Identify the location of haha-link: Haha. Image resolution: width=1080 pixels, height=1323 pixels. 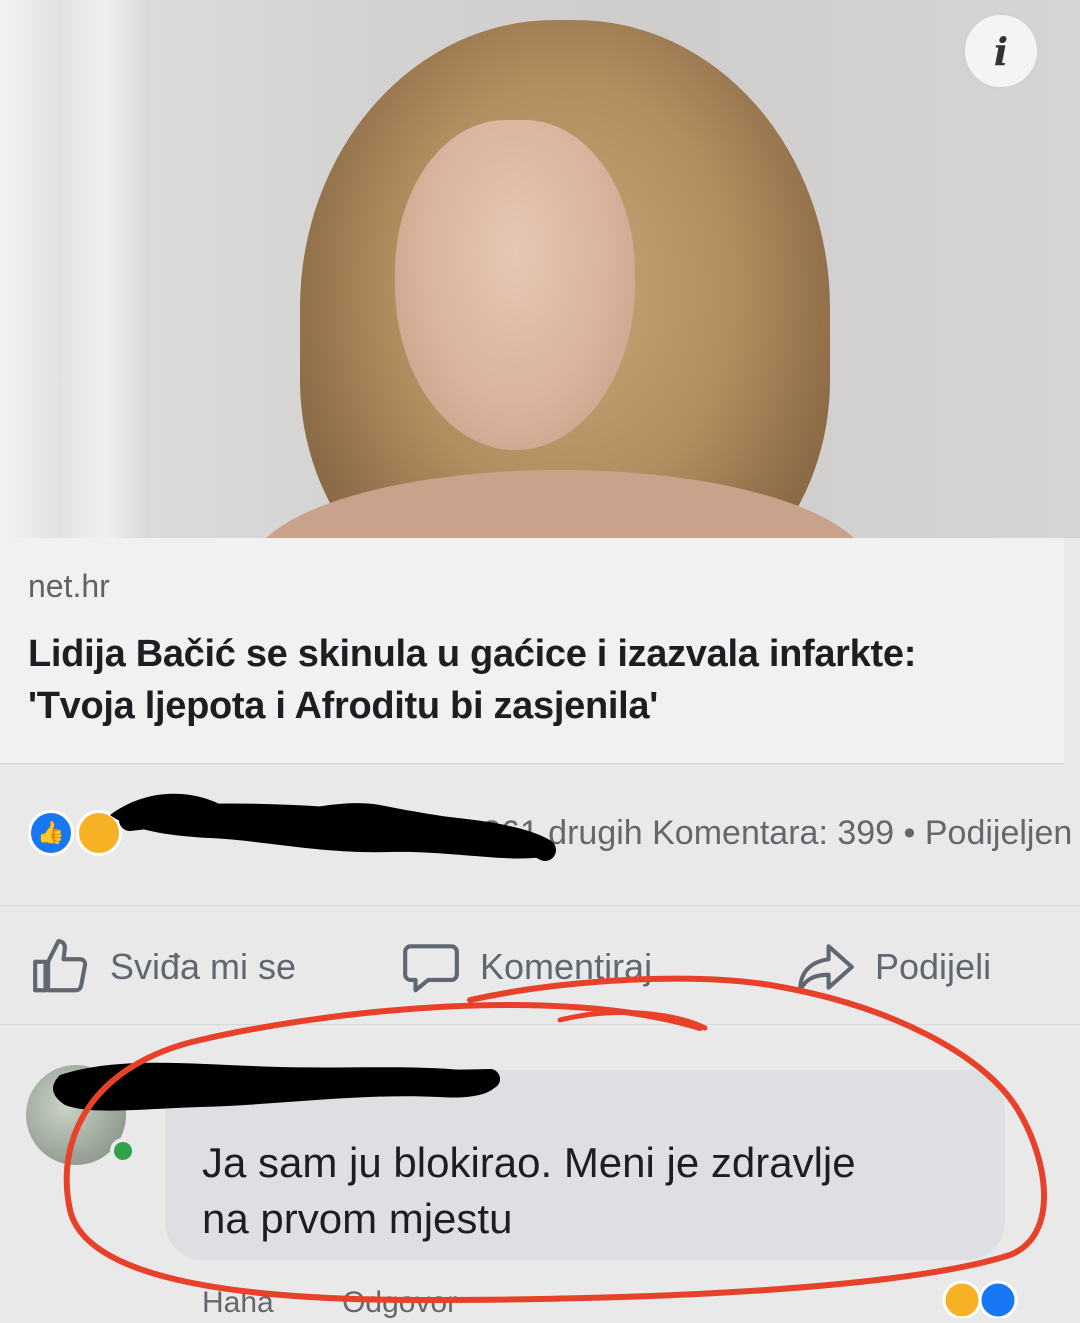
(238, 1302).